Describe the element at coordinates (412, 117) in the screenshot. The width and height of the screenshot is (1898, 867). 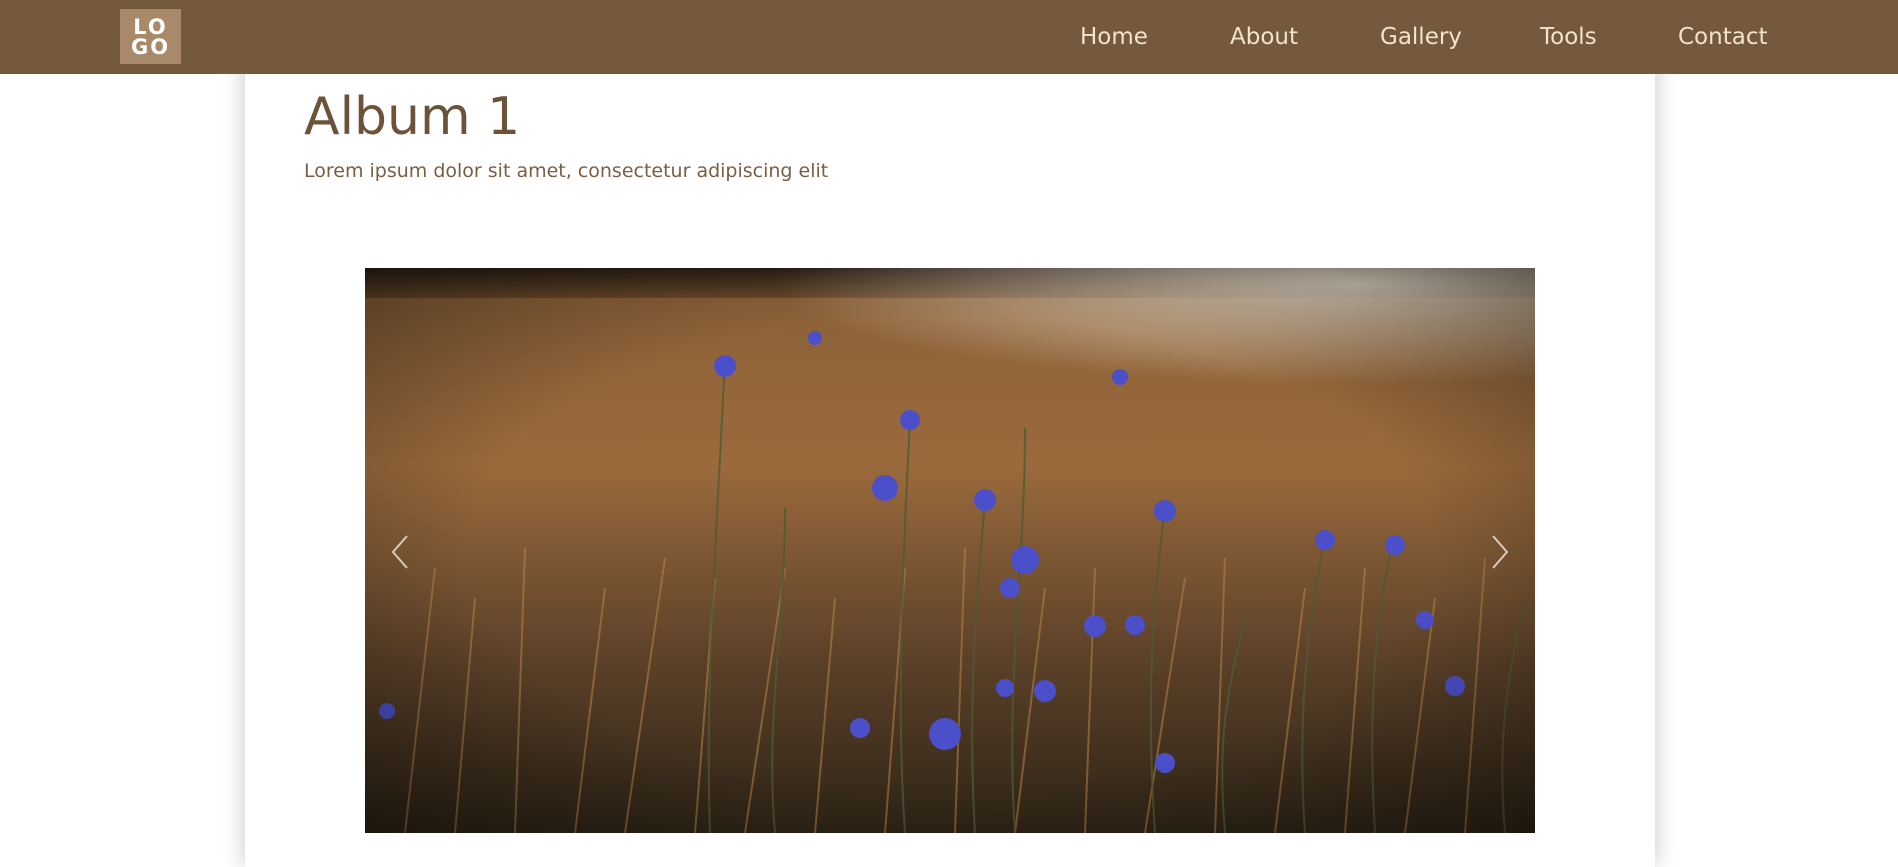
I see `page-title: Album 1` at that location.